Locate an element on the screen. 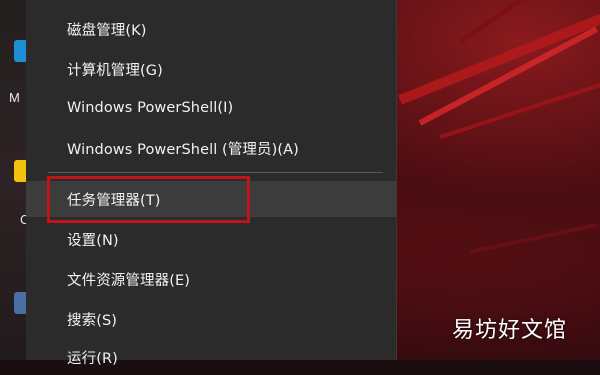 This screenshot has height=375, width=600. menu-item-search: 搜索(S) is located at coordinates (211, 319).